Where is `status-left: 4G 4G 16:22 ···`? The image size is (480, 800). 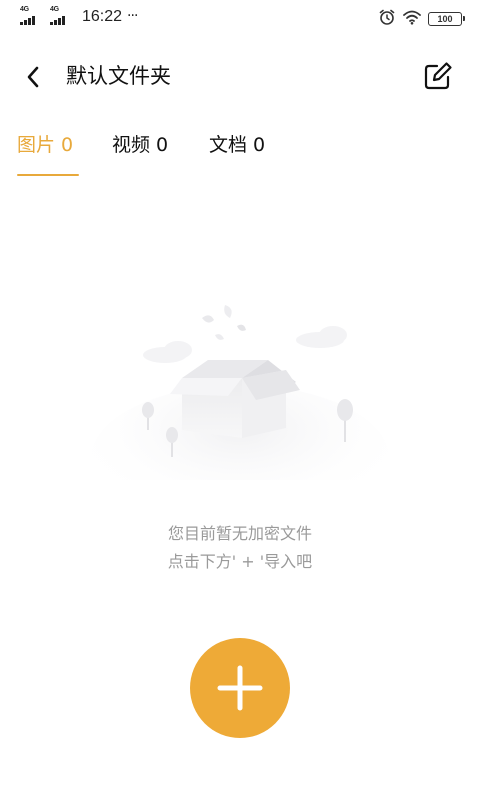
status-left: 4G 4G 16:22 ··· is located at coordinates (79, 17).